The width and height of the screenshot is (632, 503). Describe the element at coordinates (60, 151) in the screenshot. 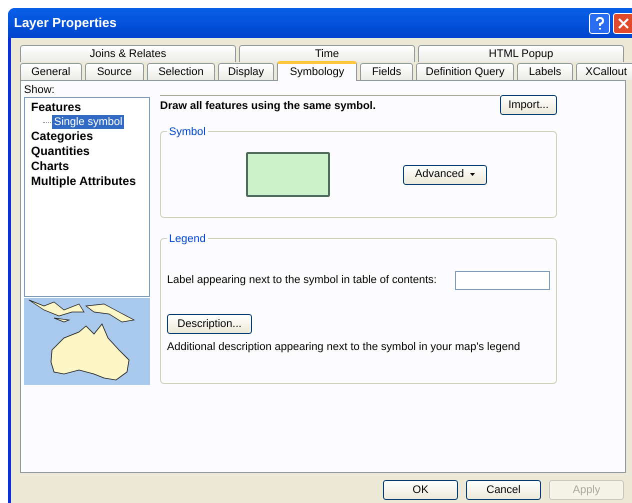

I see `tree-item: Quantities` at that location.